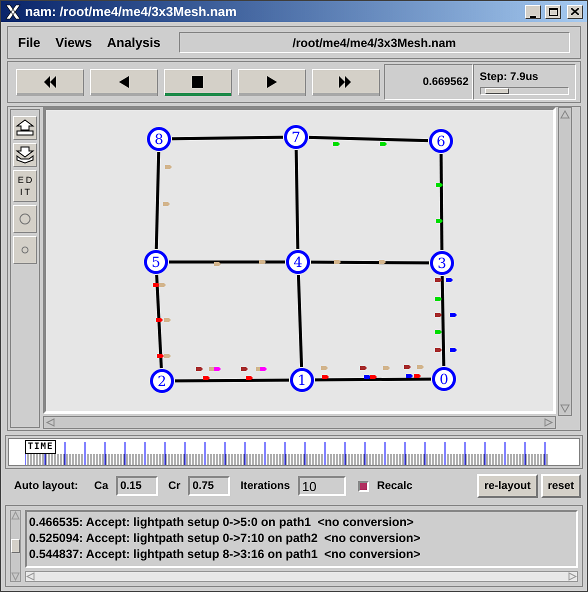  Describe the element at coordinates (294, 452) in the screenshot. I see `timeline-slider: TIME` at that location.